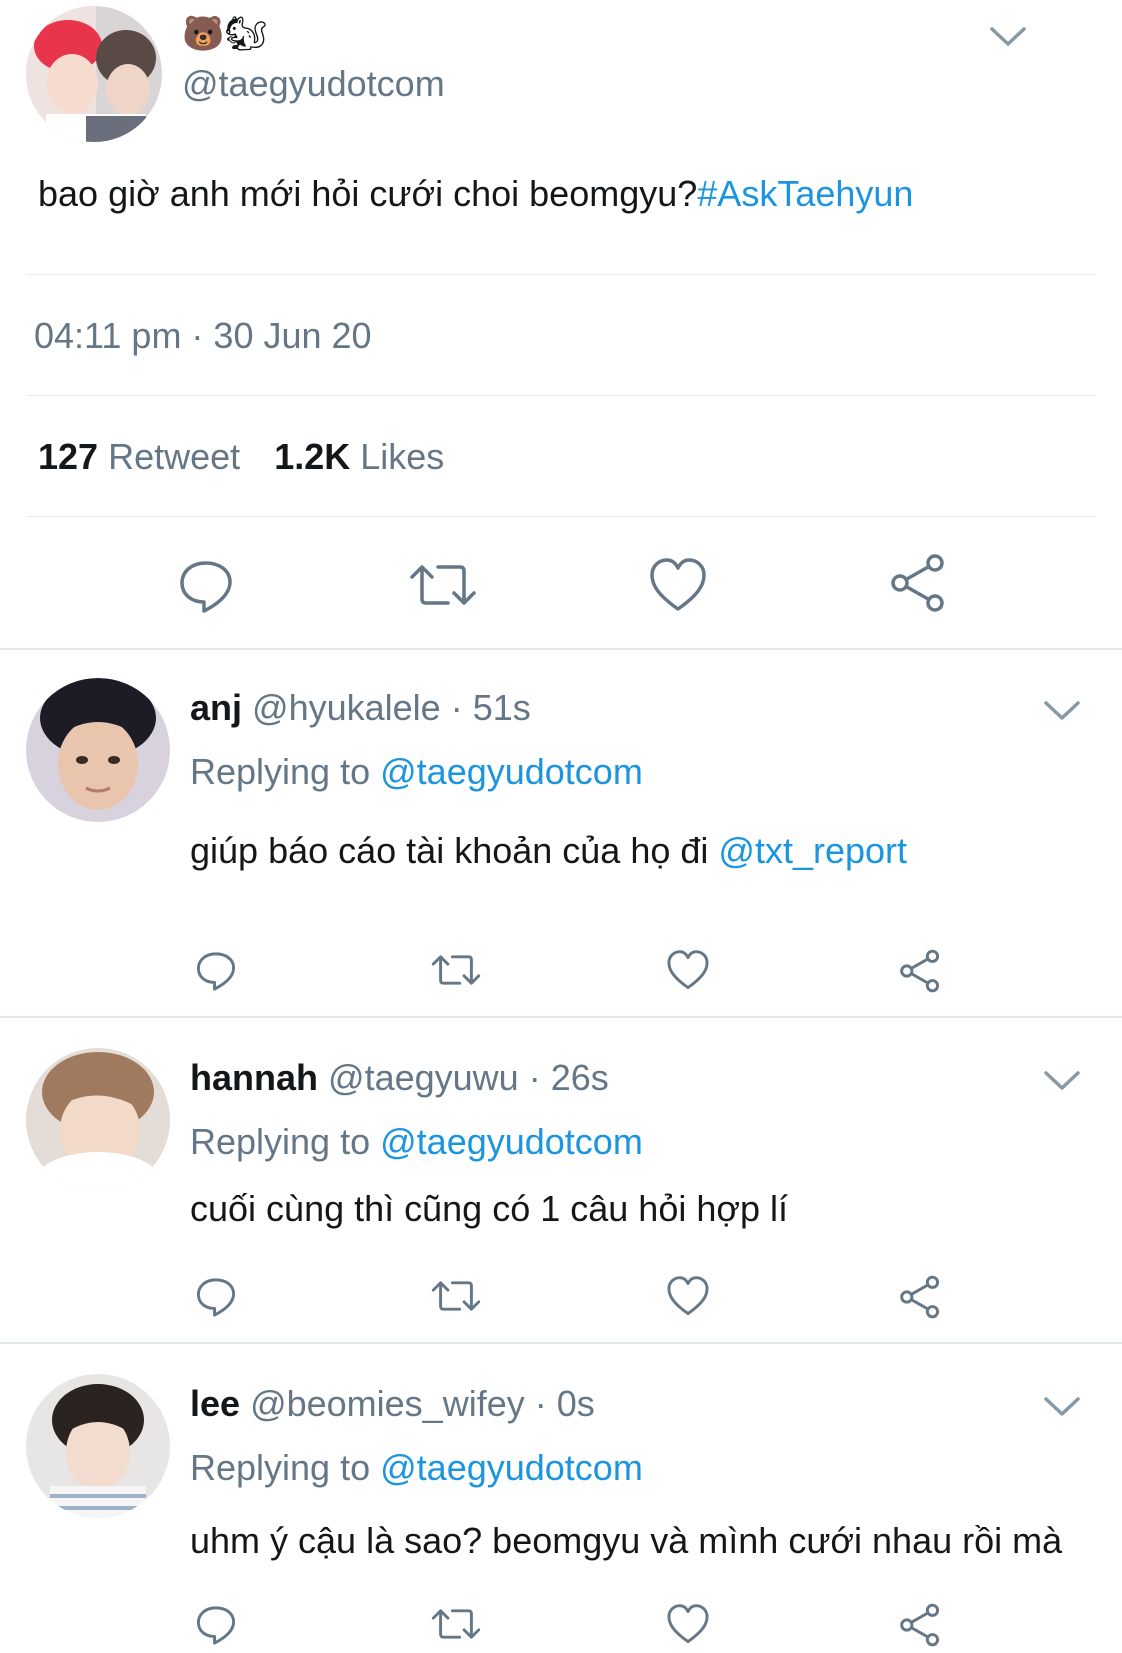  Describe the element at coordinates (346, 707) in the screenshot. I see `reply-handle: @hyukalele` at that location.